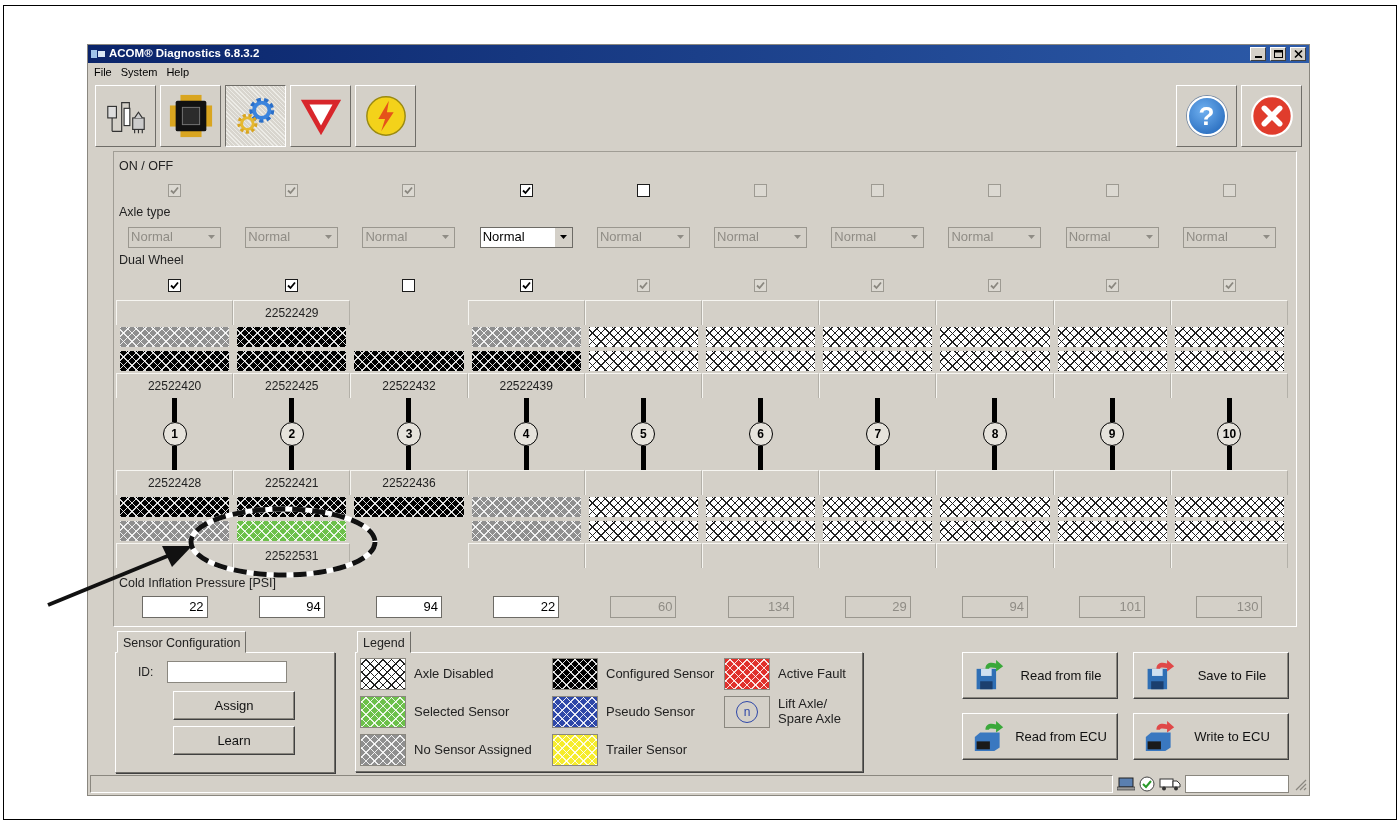 Image resolution: width=1400 pixels, height=823 pixels. I want to click on axle-number: 1, so click(174, 434).